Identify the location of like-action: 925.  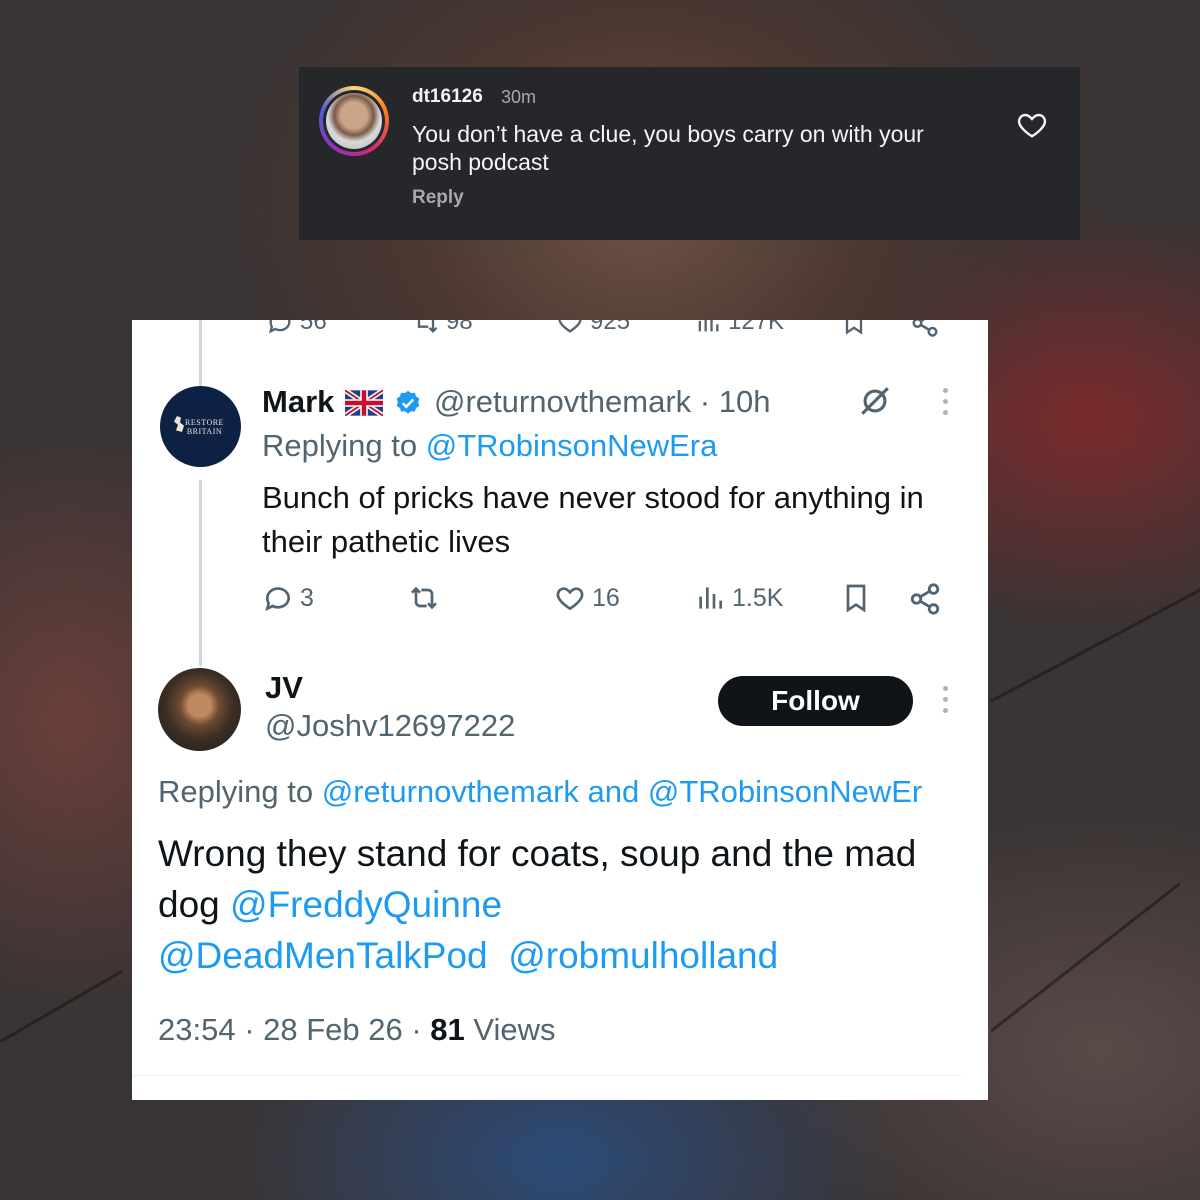
(593, 328).